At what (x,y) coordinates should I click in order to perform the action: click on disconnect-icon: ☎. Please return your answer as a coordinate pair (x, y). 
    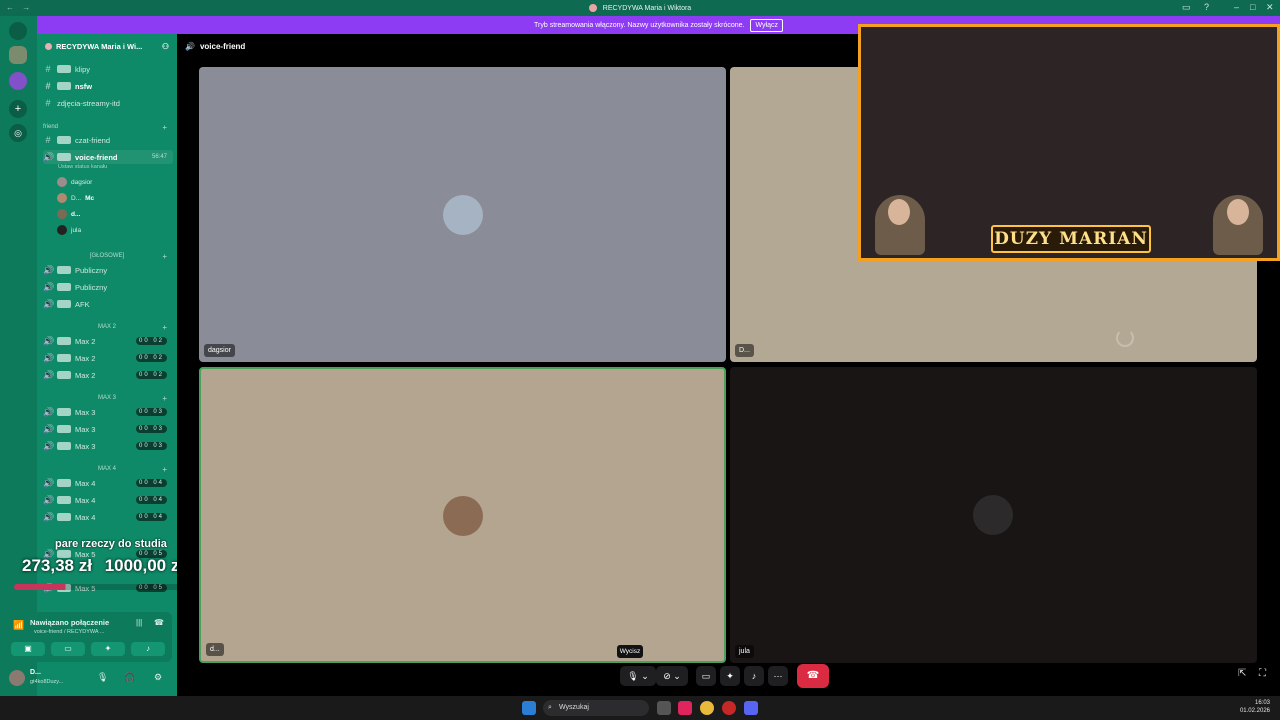
    Looking at the image, I should click on (159, 622).